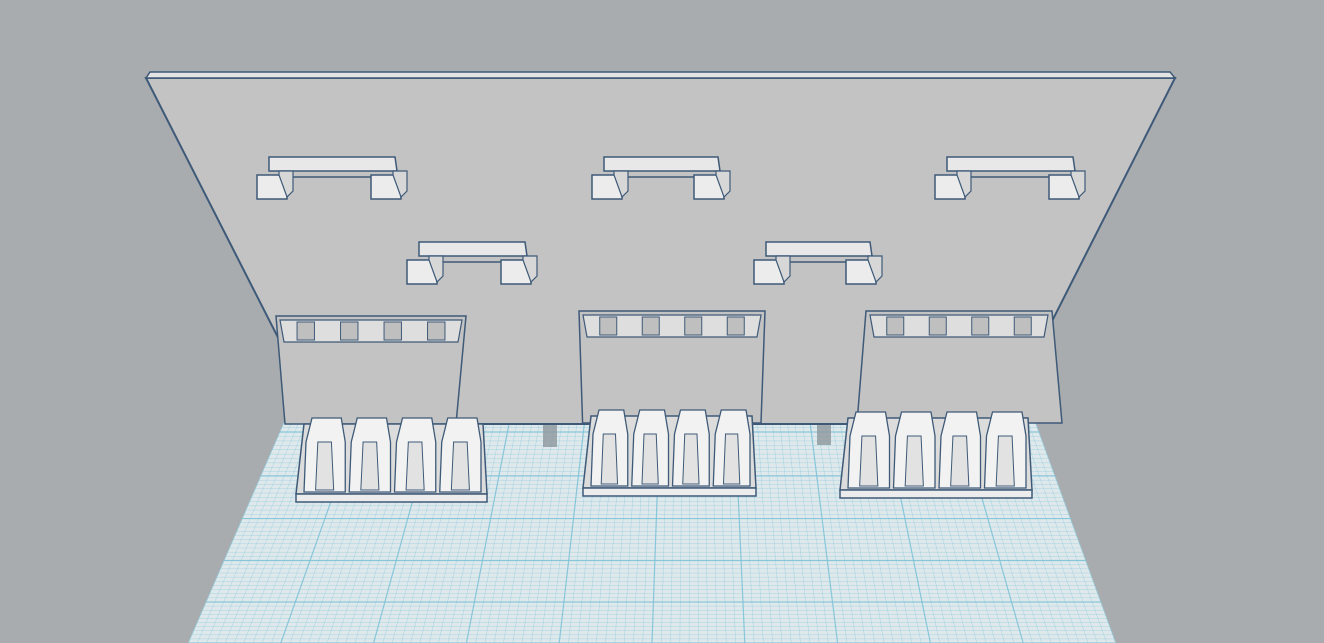 The height and width of the screenshot is (643, 1324). I want to click on wall-top-edge, so click(660, 75).